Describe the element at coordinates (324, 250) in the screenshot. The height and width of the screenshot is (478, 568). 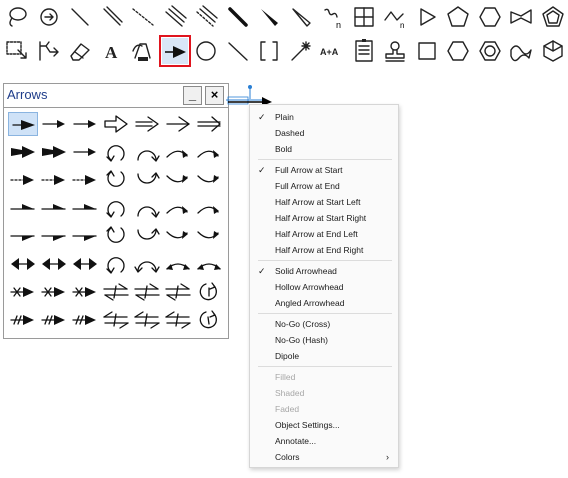
I see `menu-item-half-arrow-at-end-right: Half Arrow at End Right` at that location.